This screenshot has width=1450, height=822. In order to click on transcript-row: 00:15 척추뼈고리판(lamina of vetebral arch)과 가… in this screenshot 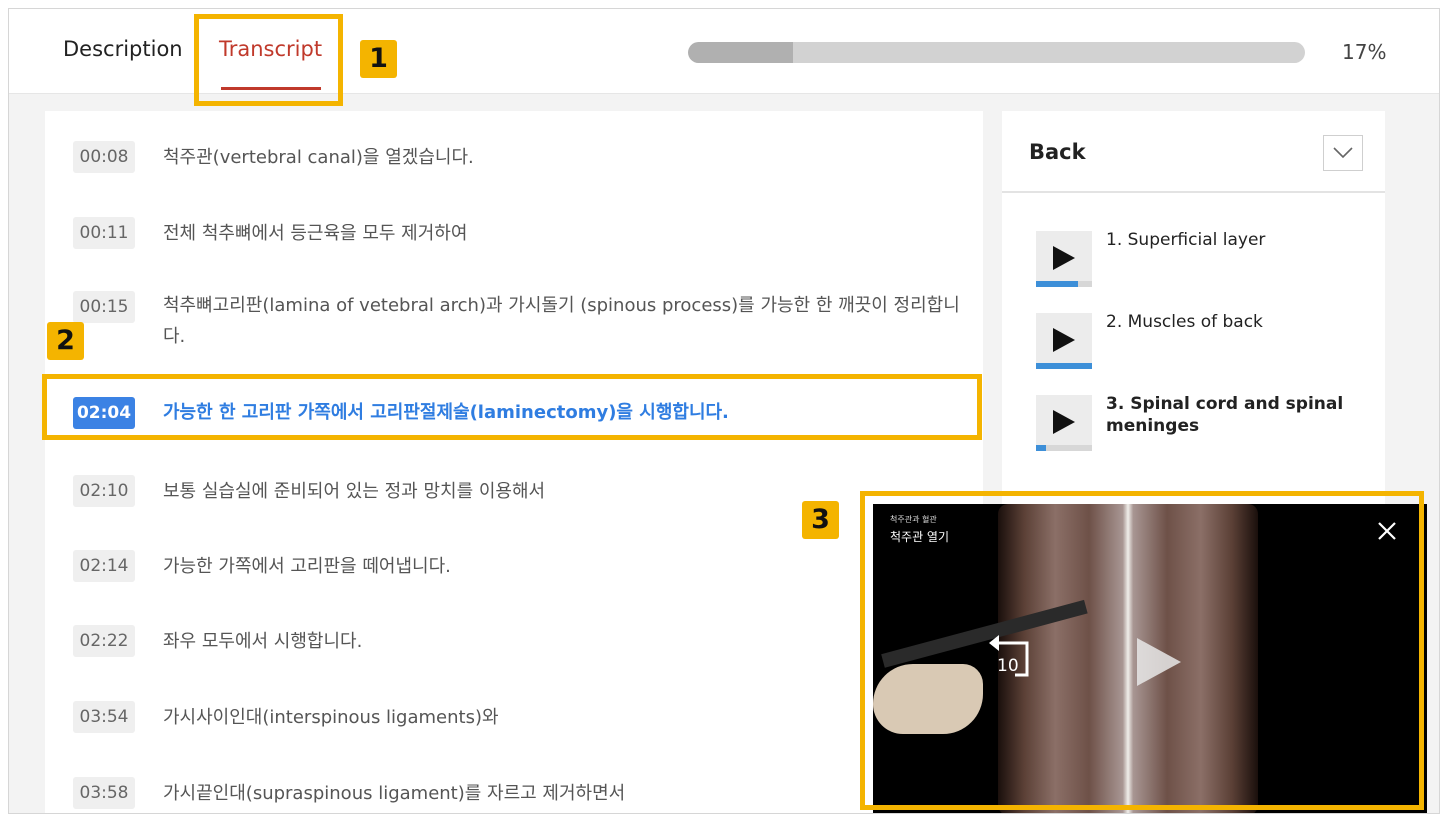, I will do `click(514, 323)`.